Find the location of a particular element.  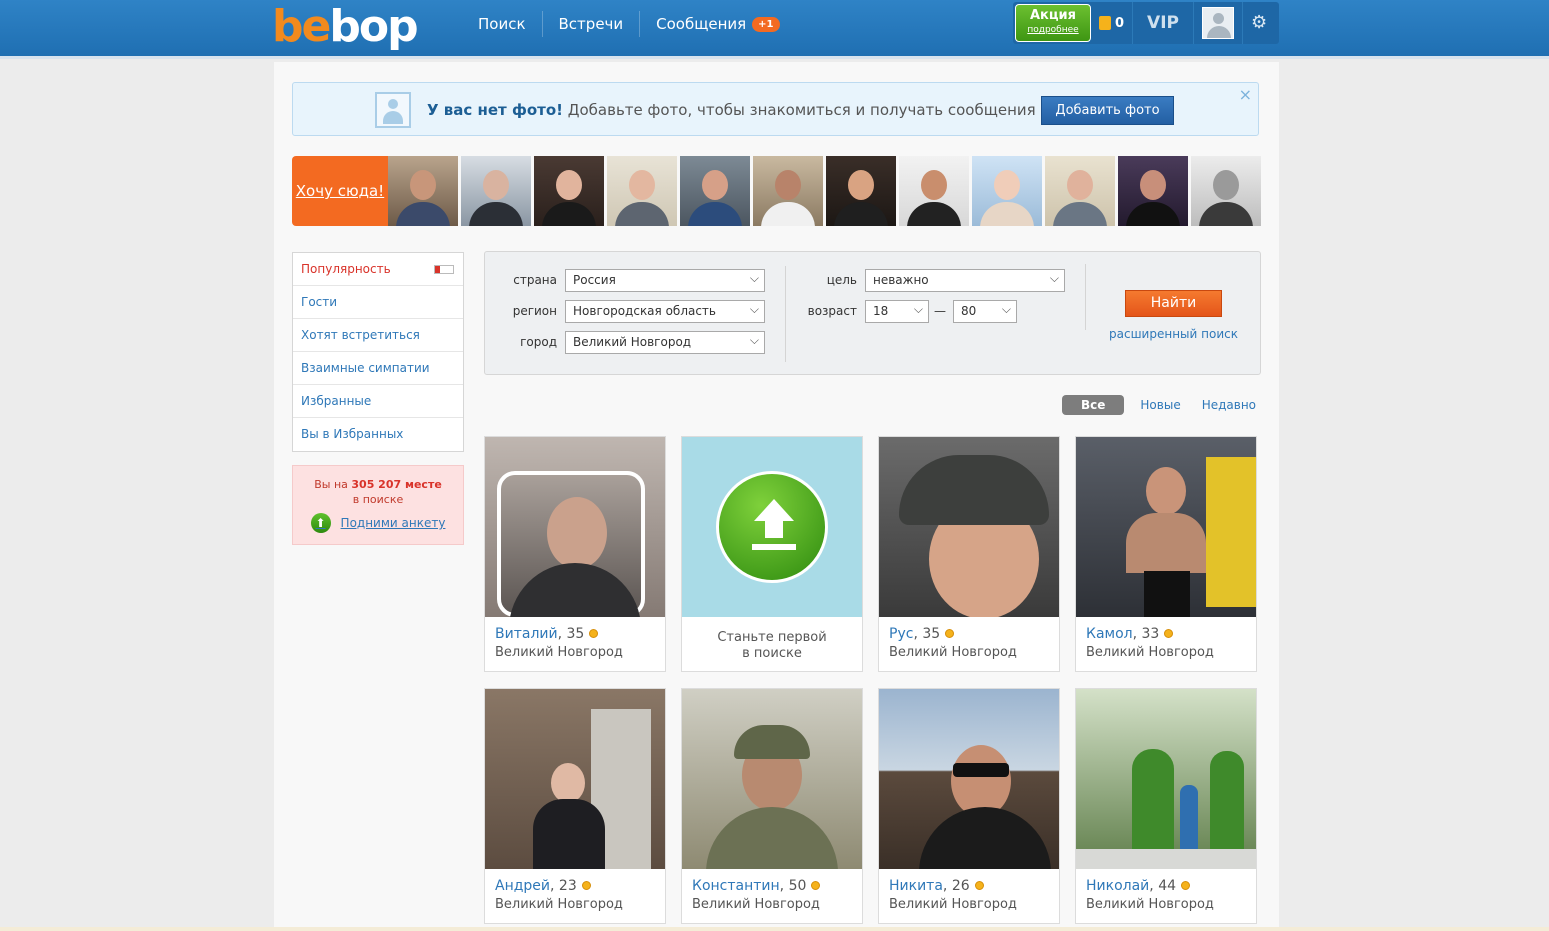

vip-button: VIP is located at coordinates (1163, 23).